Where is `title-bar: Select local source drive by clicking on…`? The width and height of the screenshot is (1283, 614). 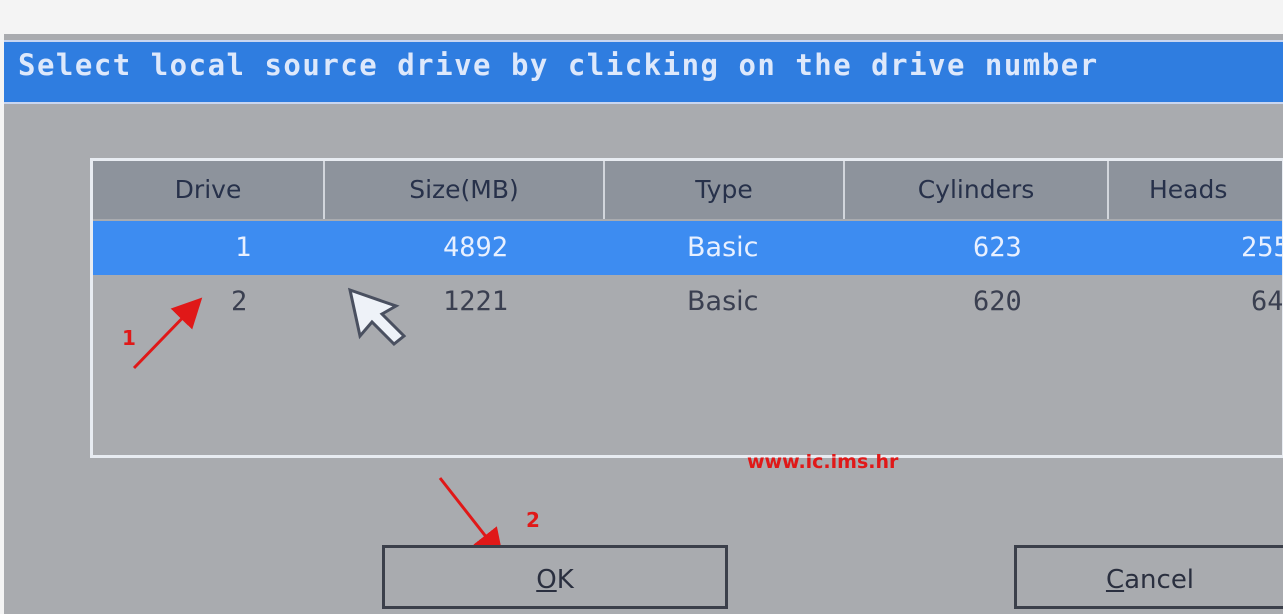
title-bar: Select local source drive by clicking on… is located at coordinates (643, 72).